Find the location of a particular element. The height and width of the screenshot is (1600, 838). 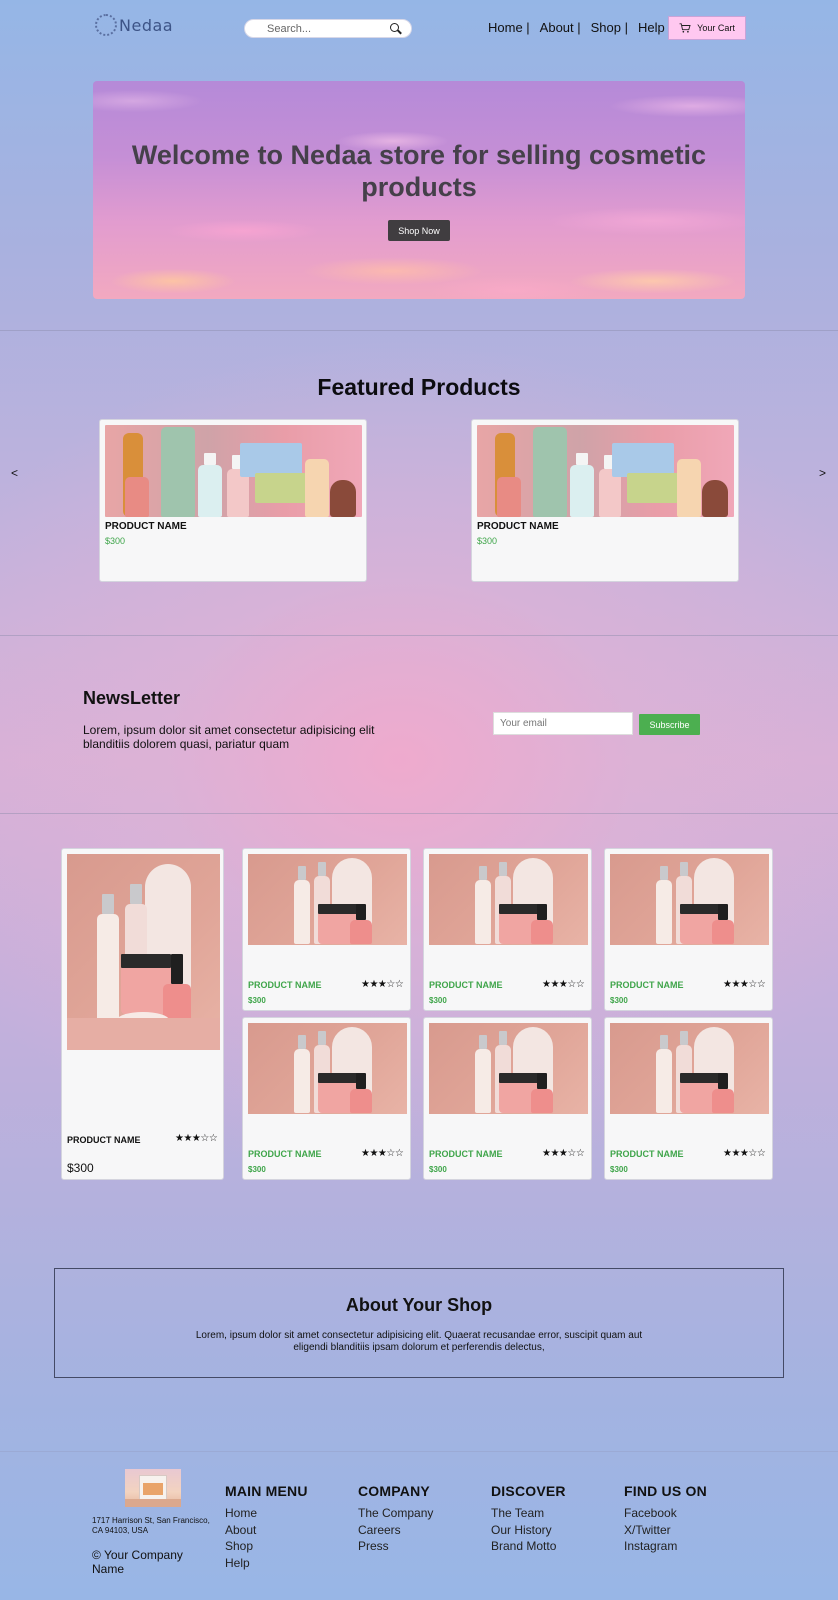

cart-label: Your Cart is located at coordinates (716, 28).